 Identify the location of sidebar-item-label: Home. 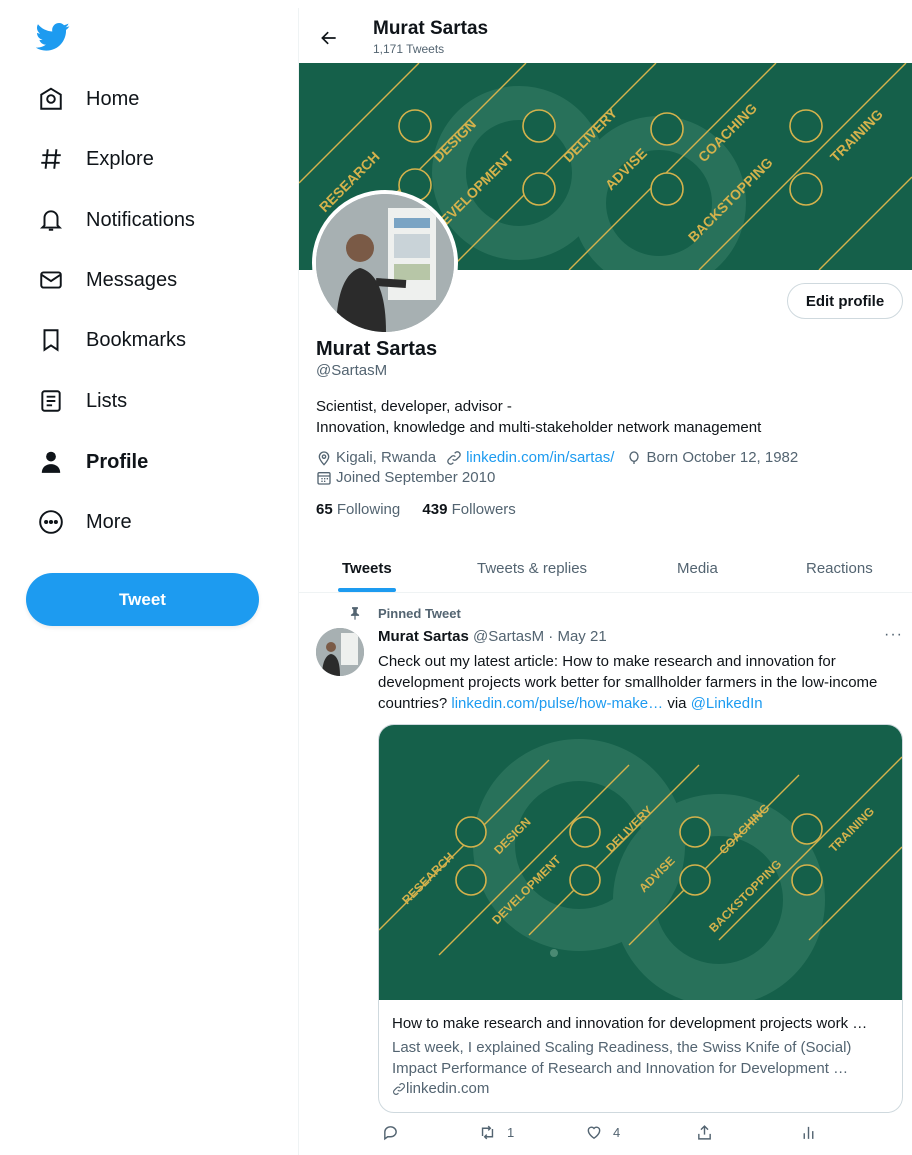
(113, 98).